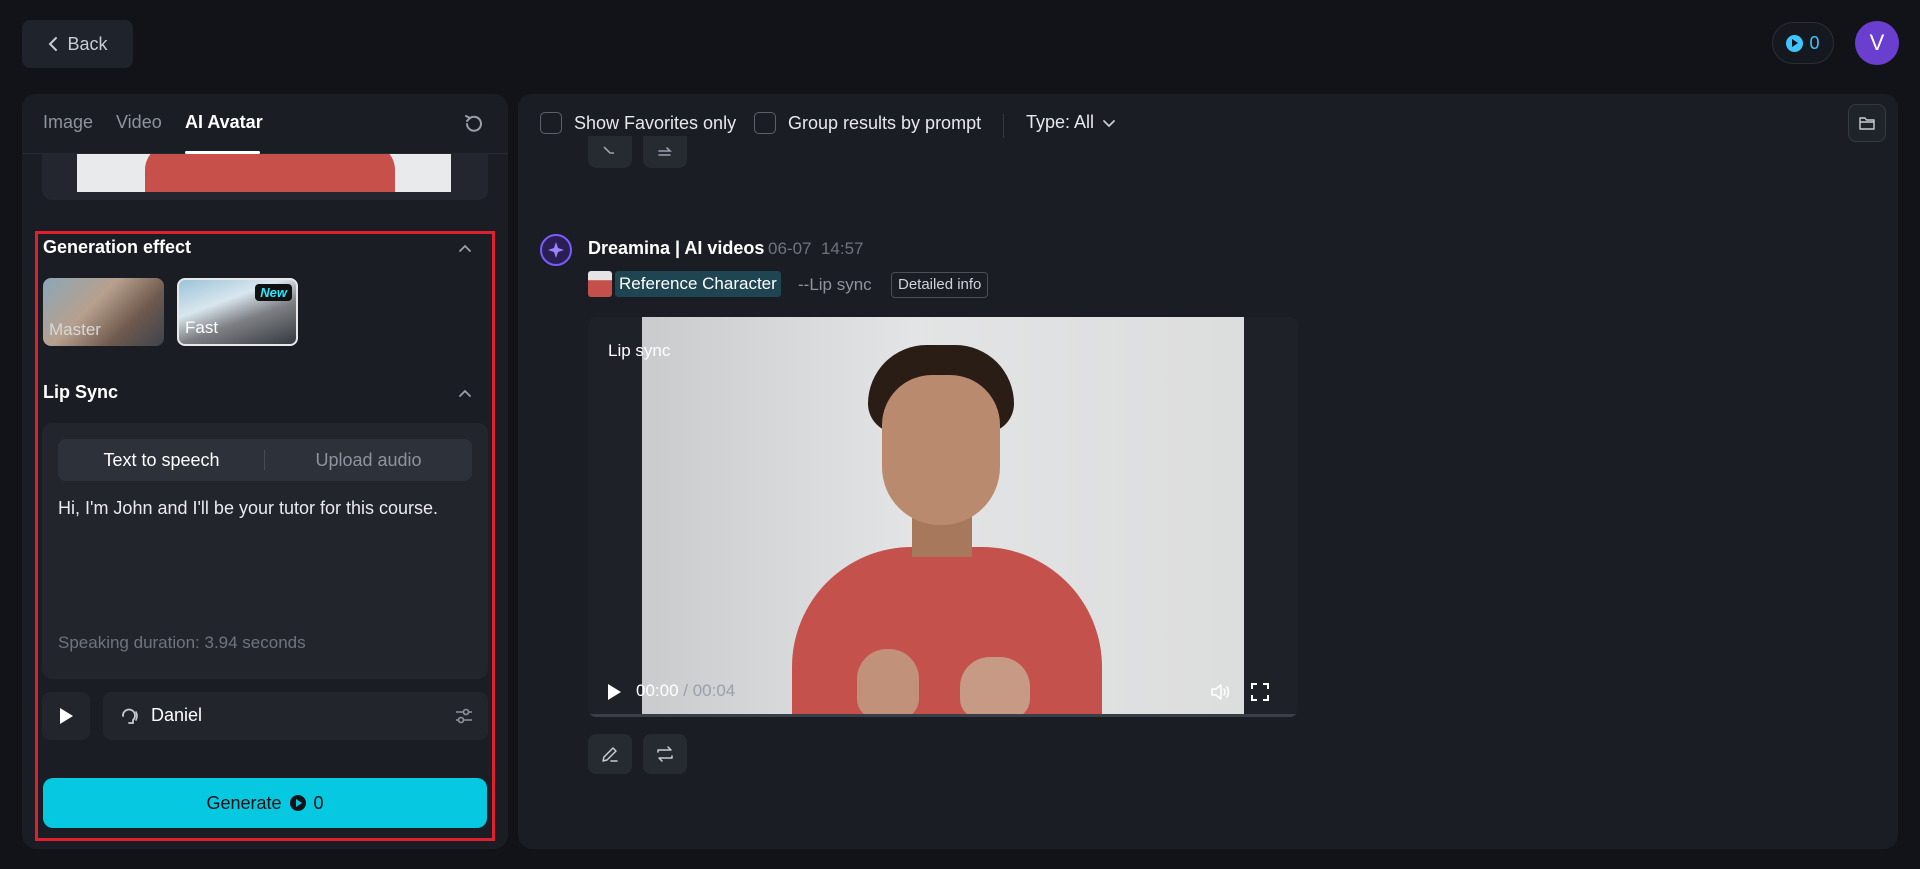 The width and height of the screenshot is (1920, 869). I want to click on favorites-filter: Show Favorites only, so click(638, 123).